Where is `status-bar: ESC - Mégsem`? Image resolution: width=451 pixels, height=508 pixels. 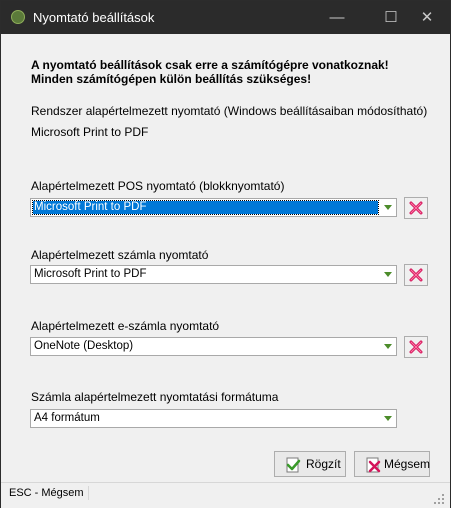 status-bar: ESC - Mégsem is located at coordinates (225, 495).